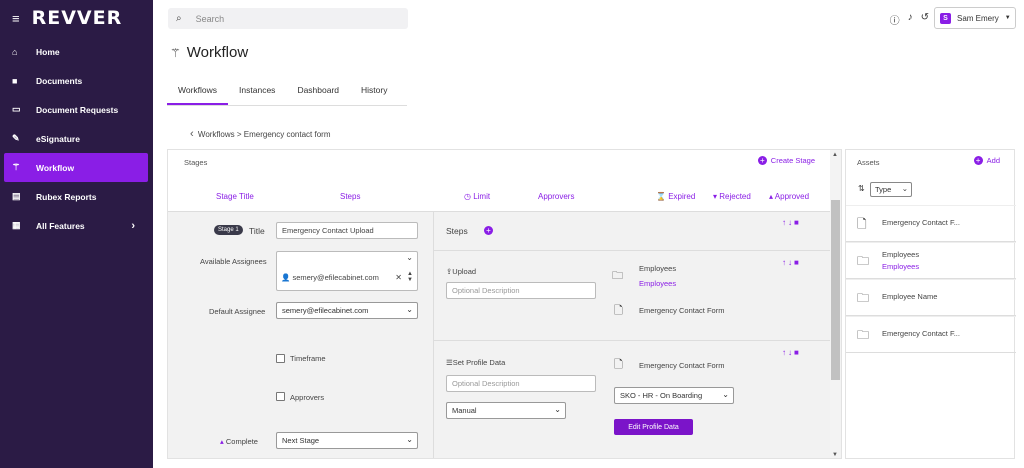  What do you see at coordinates (280, 358) in the screenshot?
I see `timeframe-checkbox` at bounding box center [280, 358].